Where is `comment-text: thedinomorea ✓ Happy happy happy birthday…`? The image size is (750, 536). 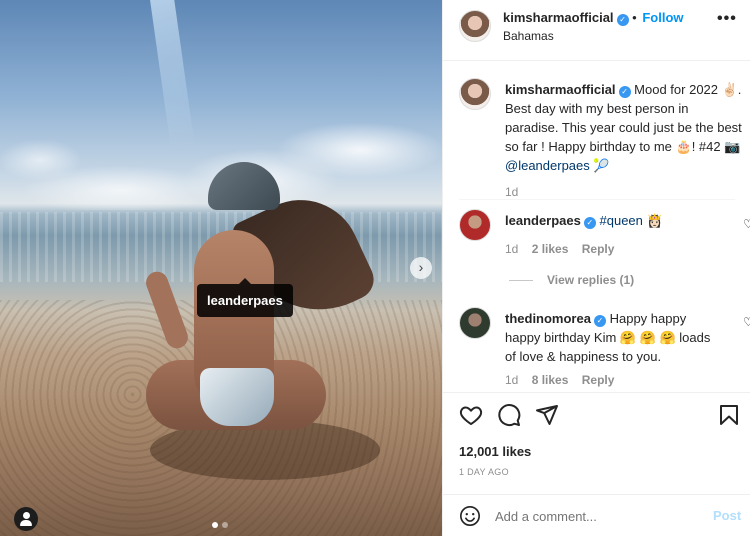 comment-text: thedinomorea ✓ Happy happy happy birthday… is located at coordinates (612, 337).